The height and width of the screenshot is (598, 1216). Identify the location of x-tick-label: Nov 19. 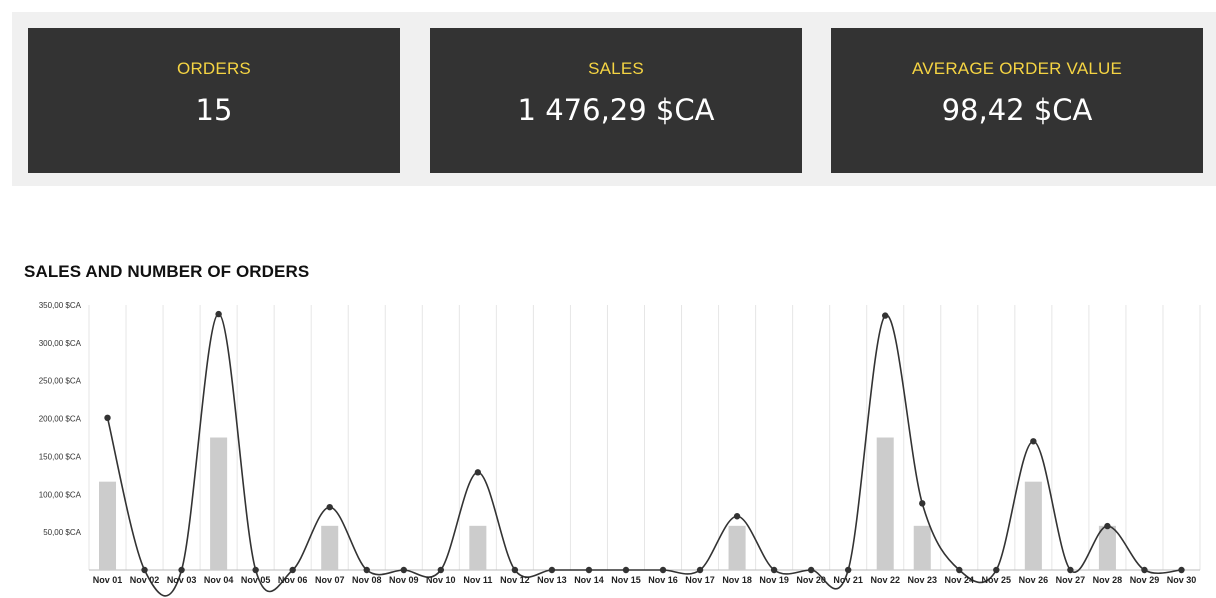
(774, 580).